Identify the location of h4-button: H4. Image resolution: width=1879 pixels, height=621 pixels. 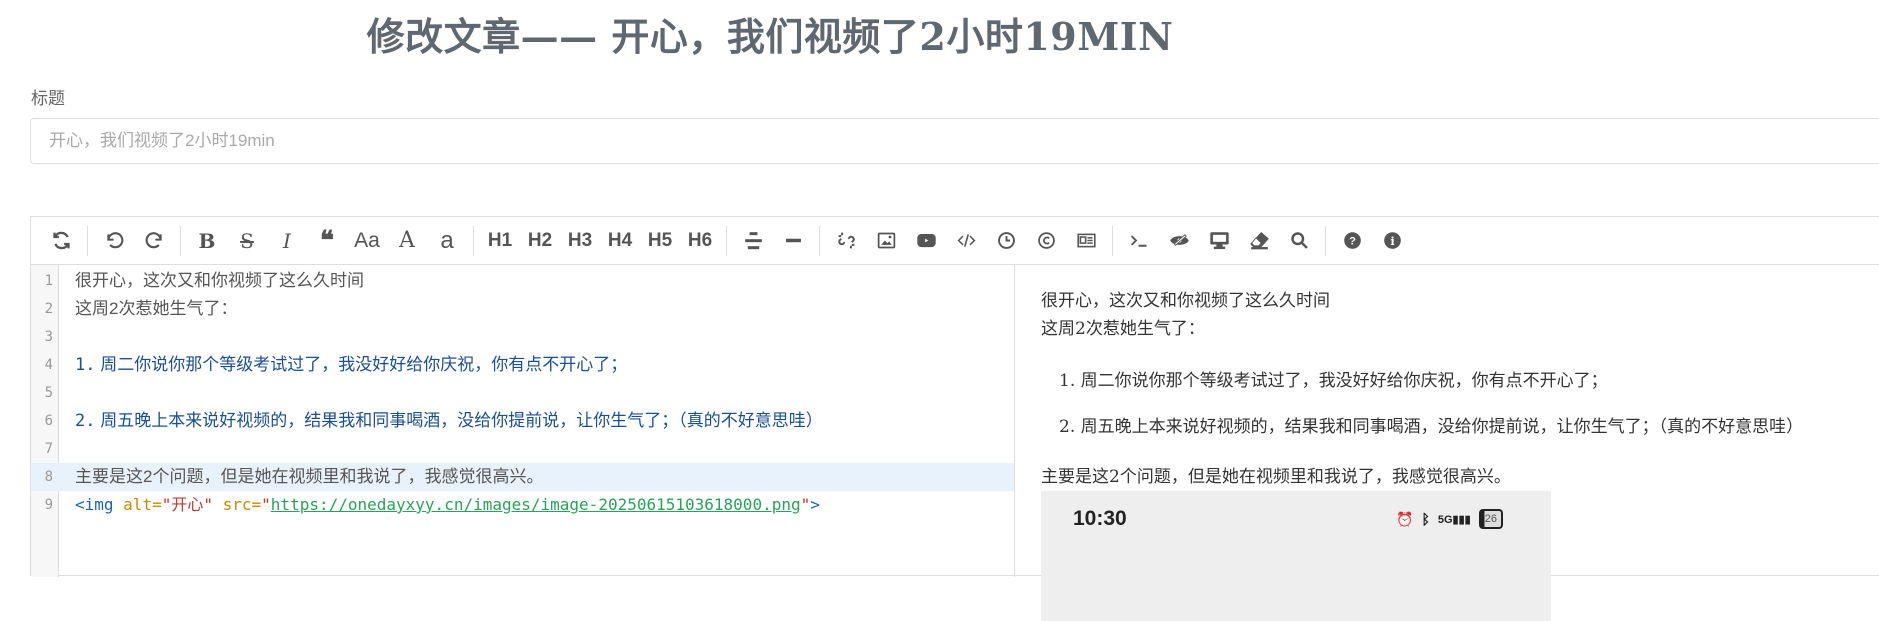
(620, 241).